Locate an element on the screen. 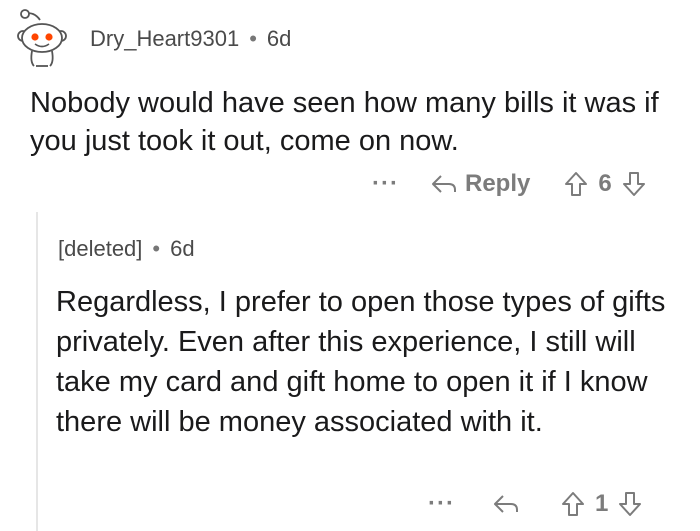  avatar is located at coordinates (42, 38).